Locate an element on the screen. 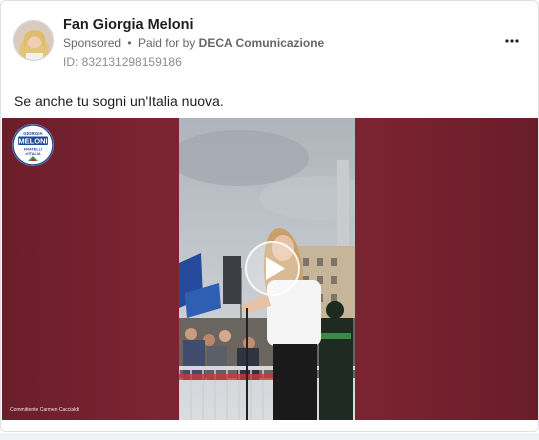  logo-sub-text-1: FRATELLI is located at coordinates (33, 150).